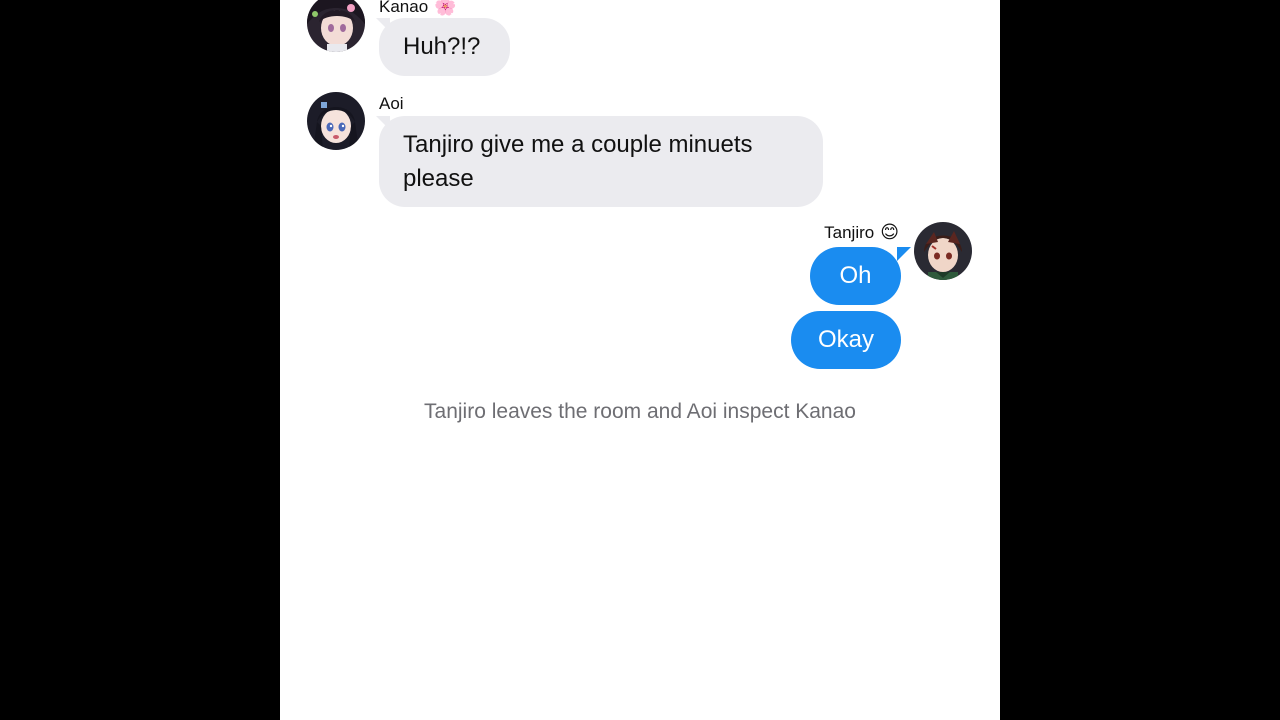  I want to click on message-bubble: Tanjiro give me a couple minuets please, so click(601, 161).